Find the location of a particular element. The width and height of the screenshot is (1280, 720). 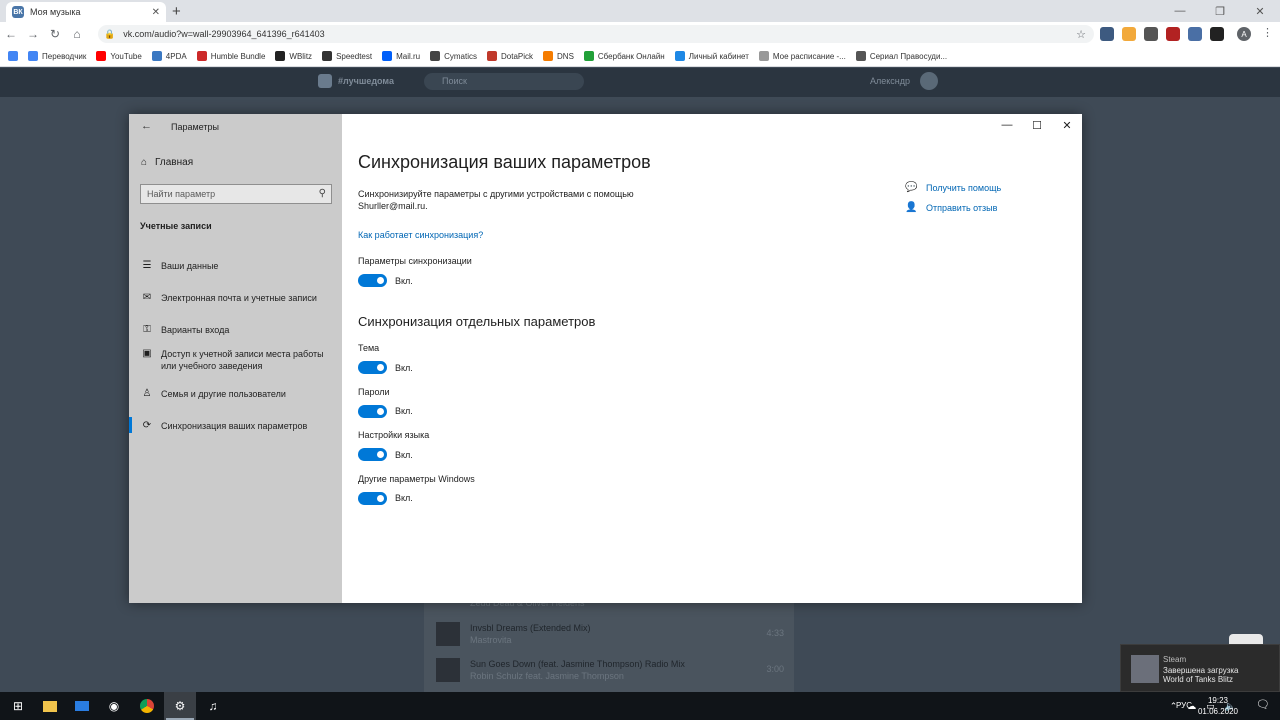

track-duration: 3:00 is located at coordinates (775, 669).